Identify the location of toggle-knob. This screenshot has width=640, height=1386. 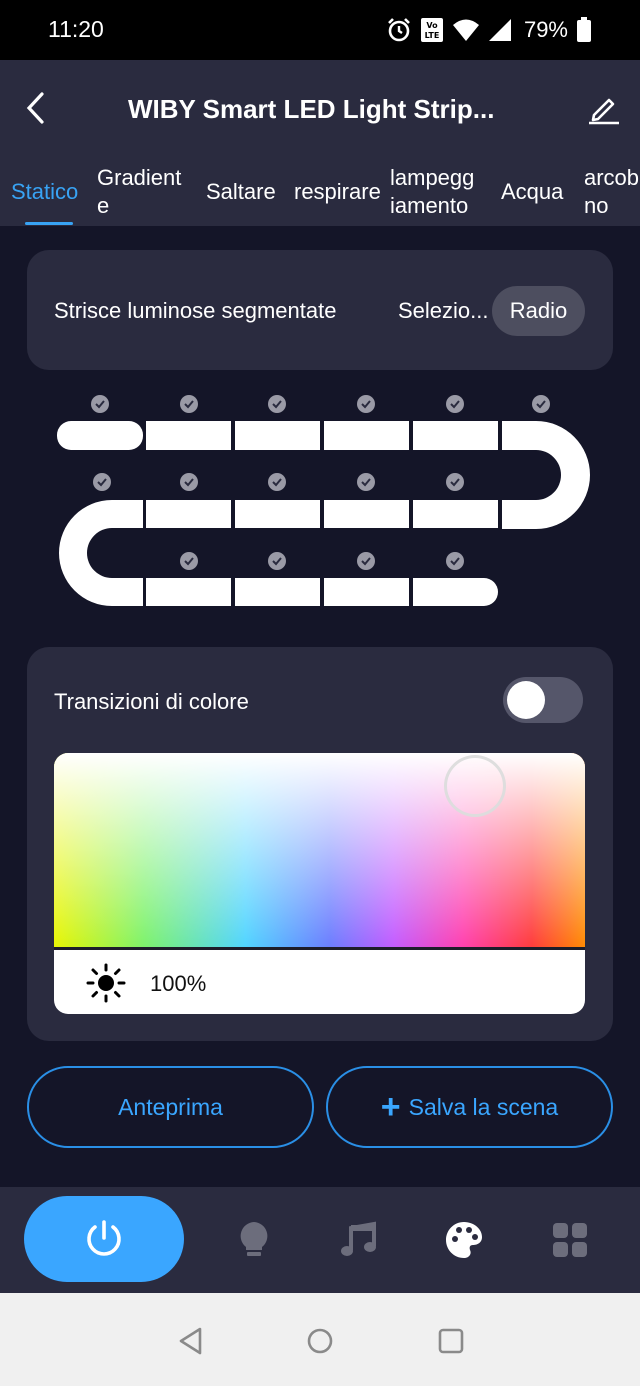
(526, 700).